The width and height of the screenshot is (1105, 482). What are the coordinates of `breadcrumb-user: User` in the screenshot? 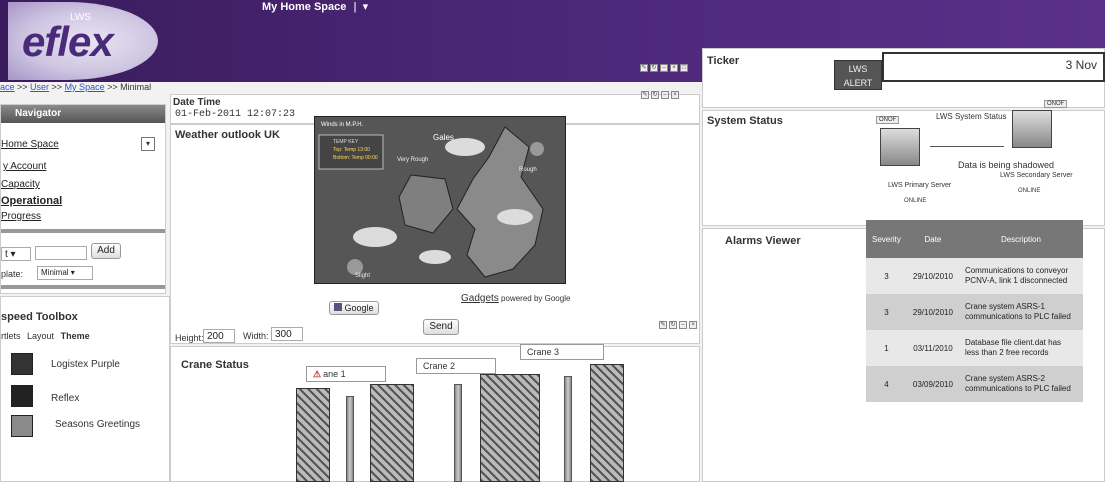 It's located at (39, 87).